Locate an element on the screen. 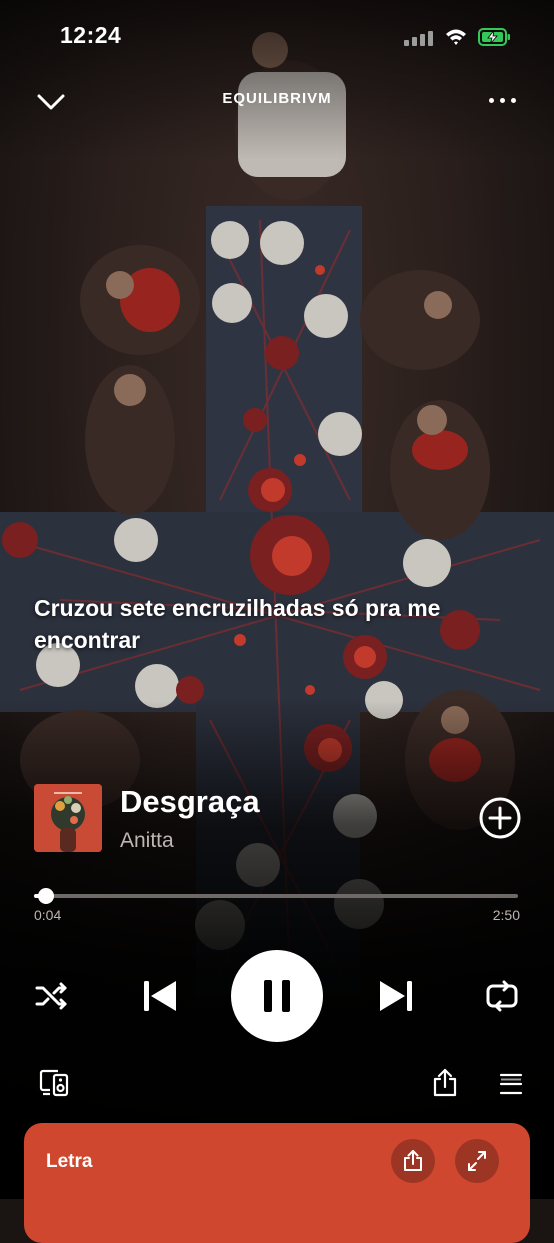 Image resolution: width=554 pixels, height=1243 pixels. pause-button is located at coordinates (277, 996).